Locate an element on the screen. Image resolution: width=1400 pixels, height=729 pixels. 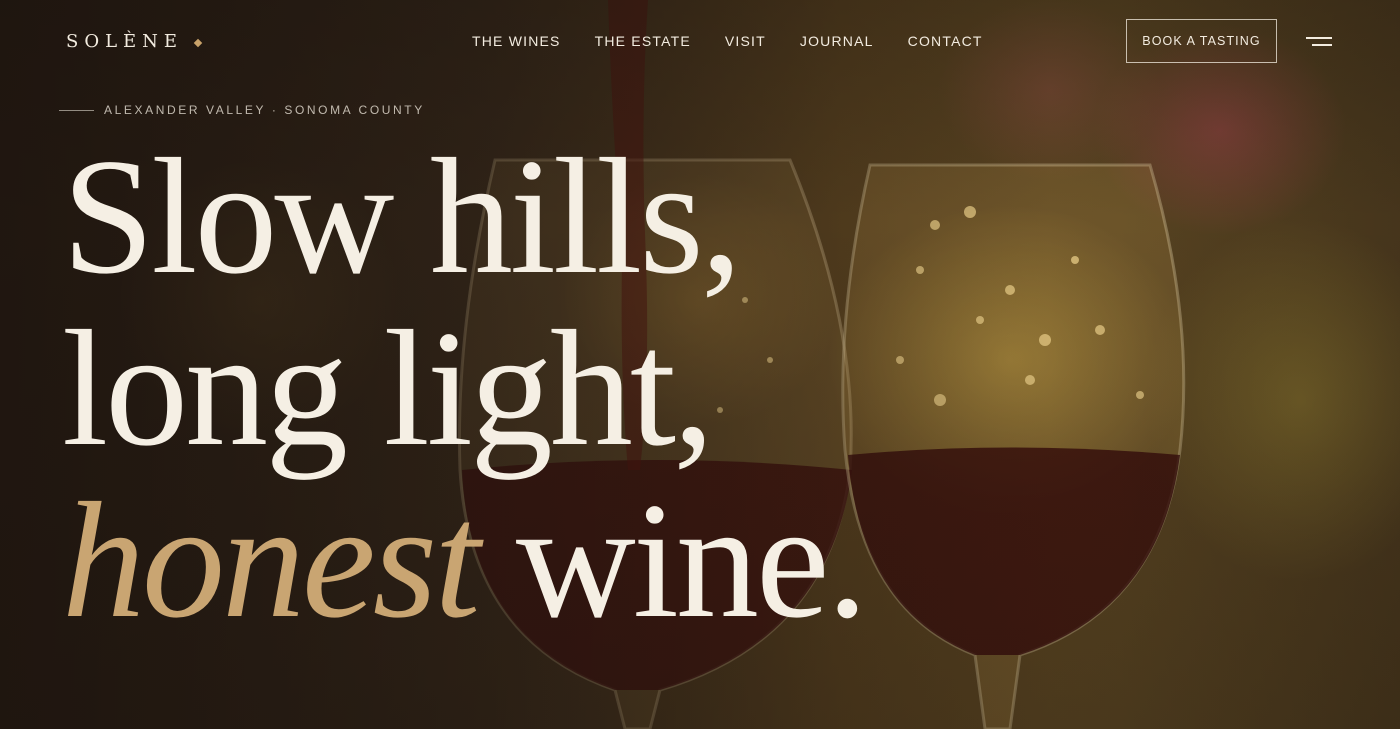
headline-line-3: honest wine. is located at coordinates (465, 560).